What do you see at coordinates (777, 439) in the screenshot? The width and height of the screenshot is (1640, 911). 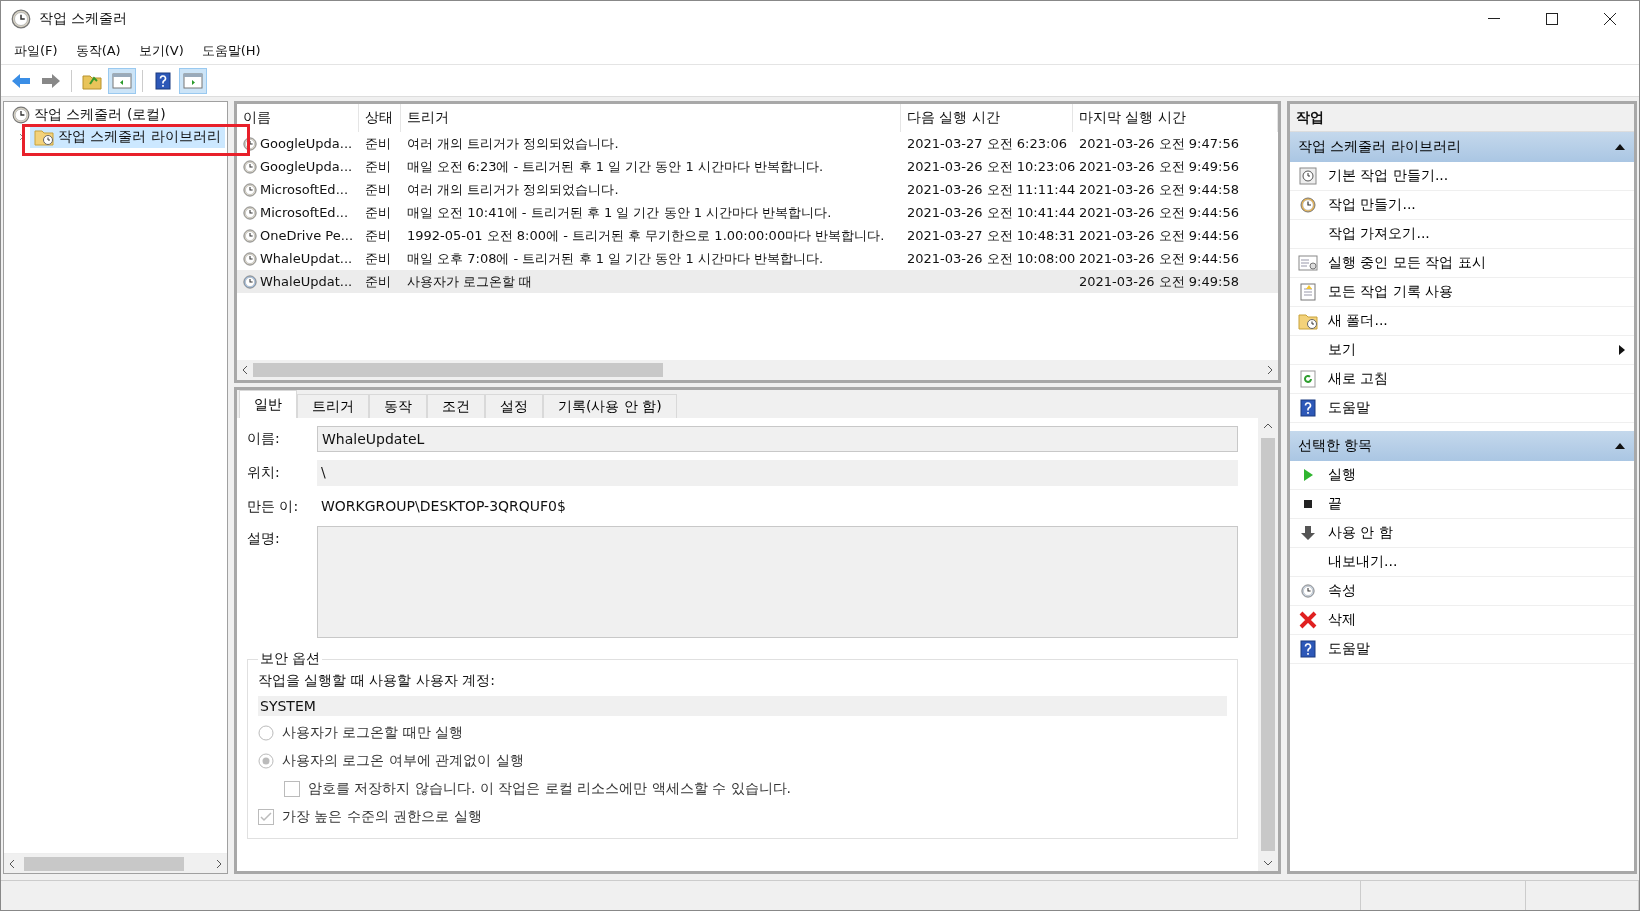 I see `name-field: WhaleUpdateL` at bounding box center [777, 439].